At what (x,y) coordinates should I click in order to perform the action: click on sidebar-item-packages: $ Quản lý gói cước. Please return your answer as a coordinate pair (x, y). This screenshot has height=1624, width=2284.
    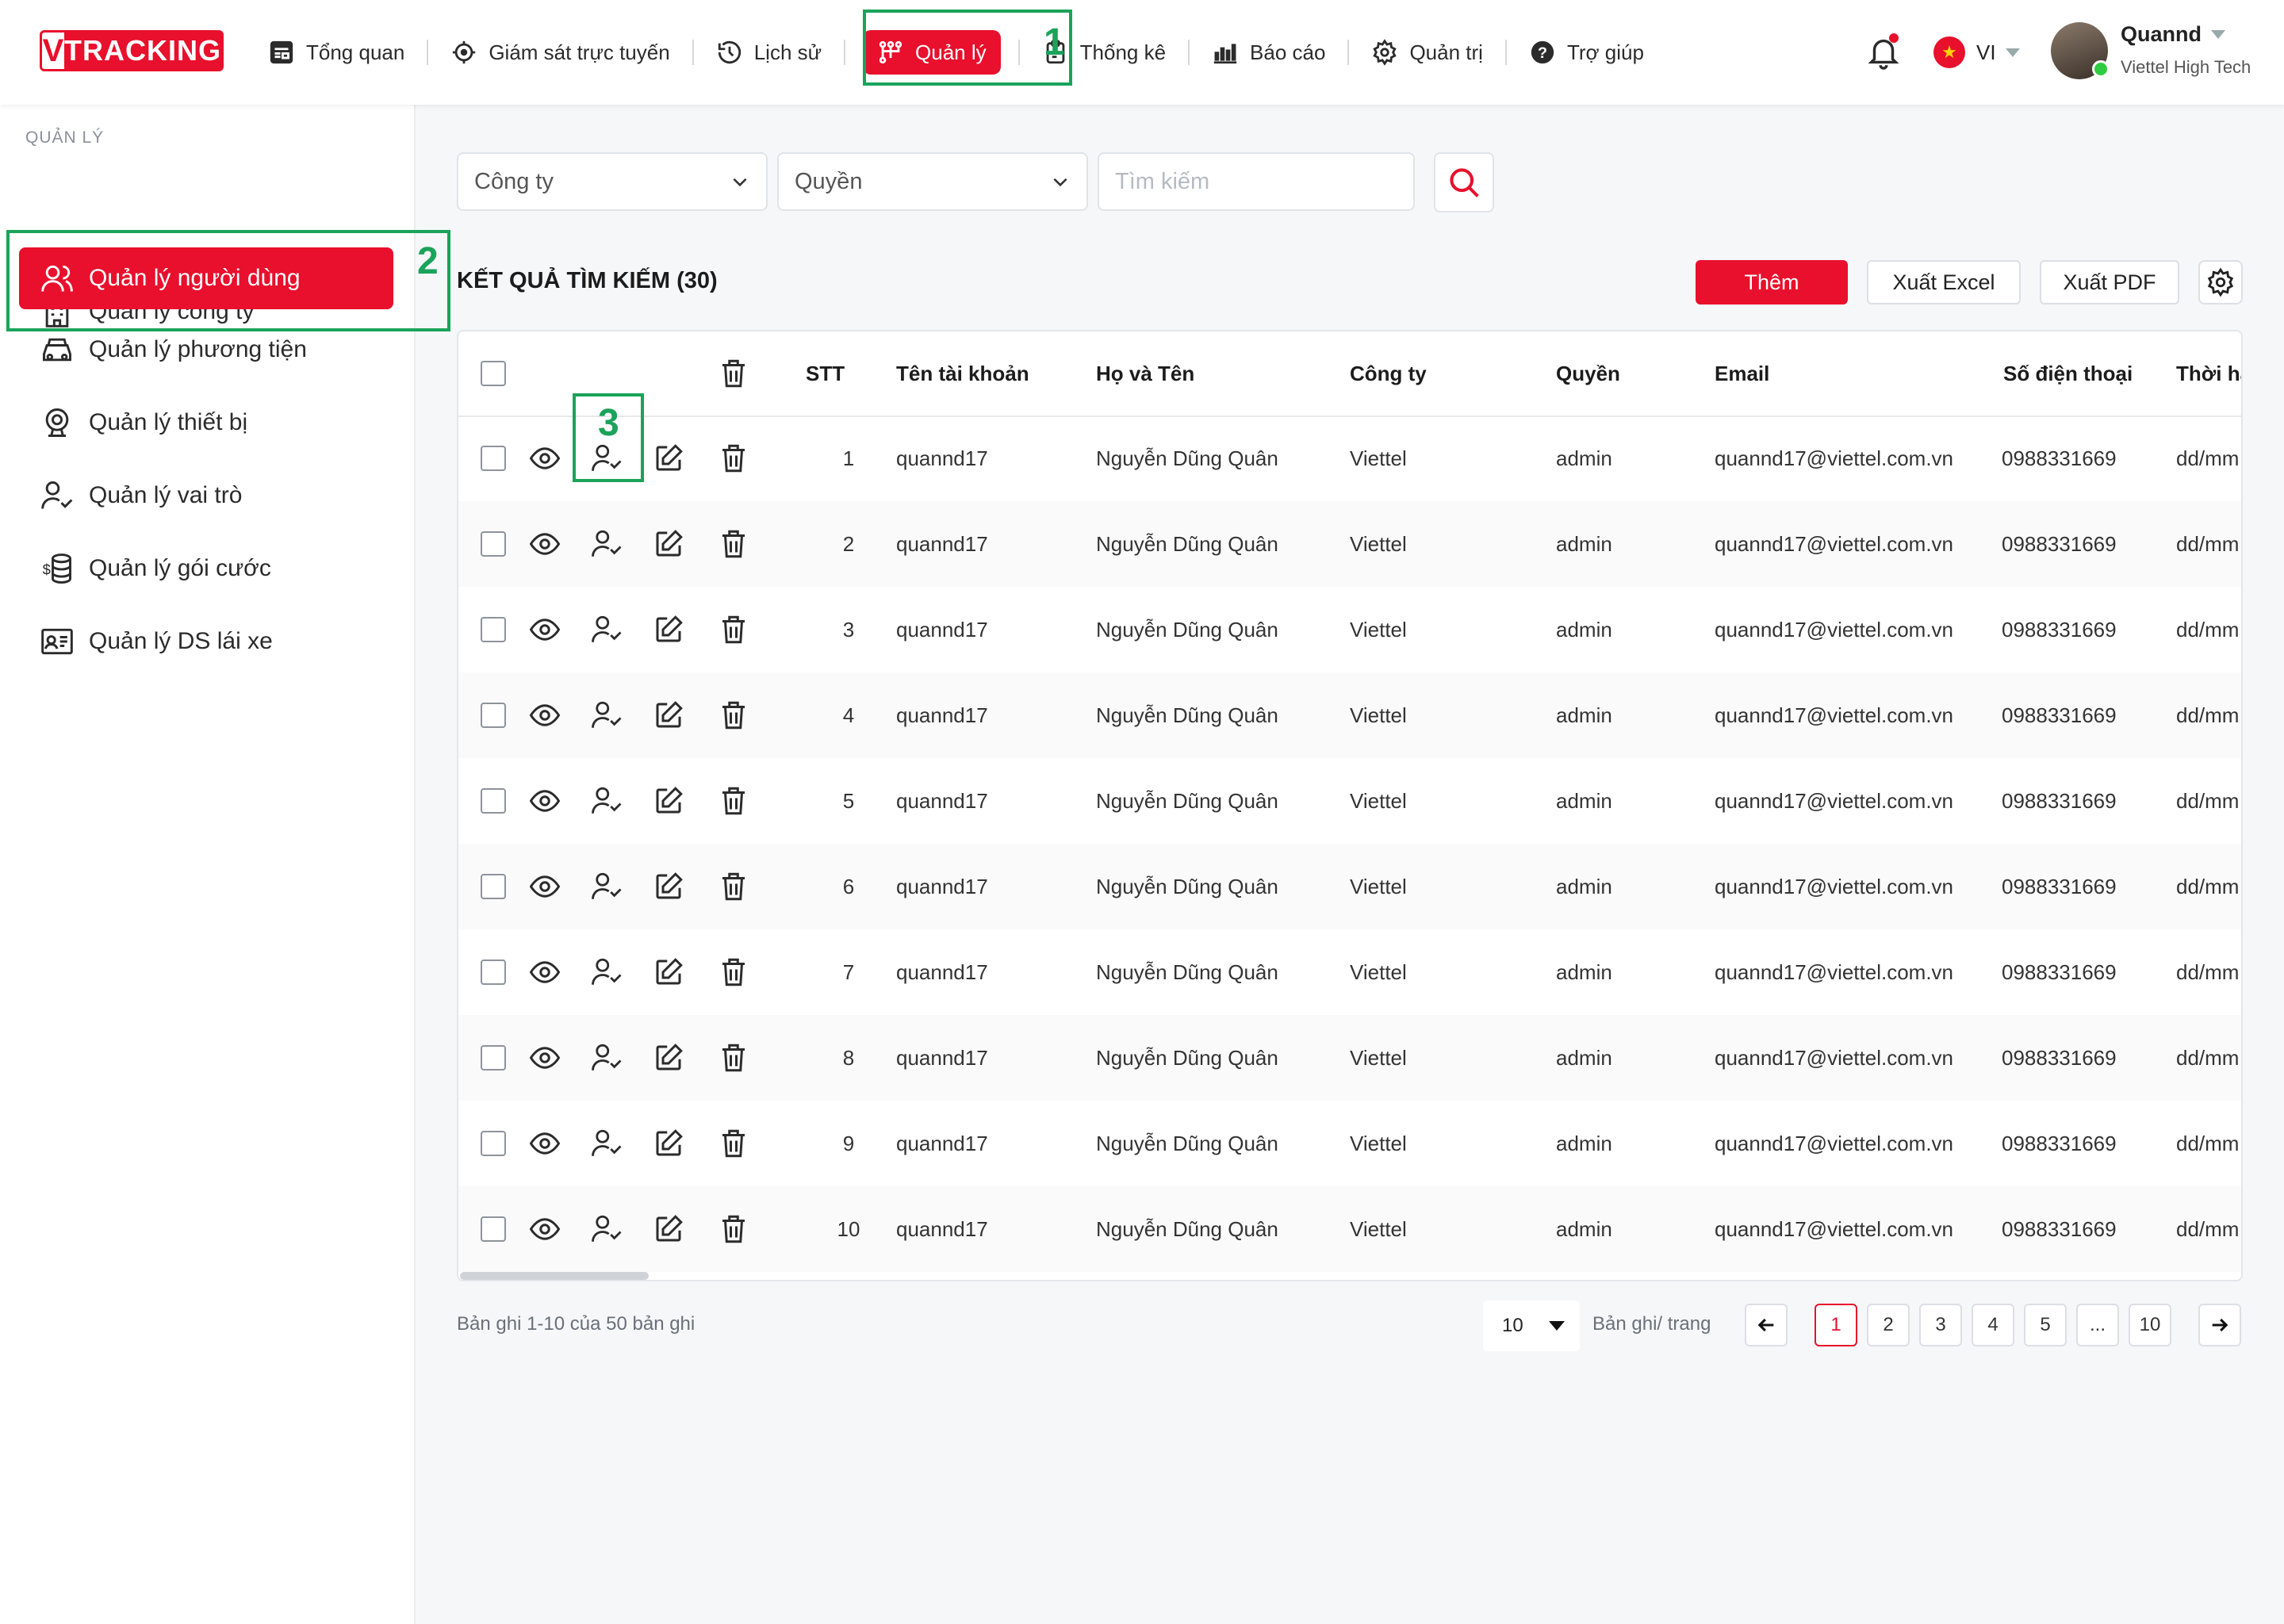
    Looking at the image, I should click on (206, 568).